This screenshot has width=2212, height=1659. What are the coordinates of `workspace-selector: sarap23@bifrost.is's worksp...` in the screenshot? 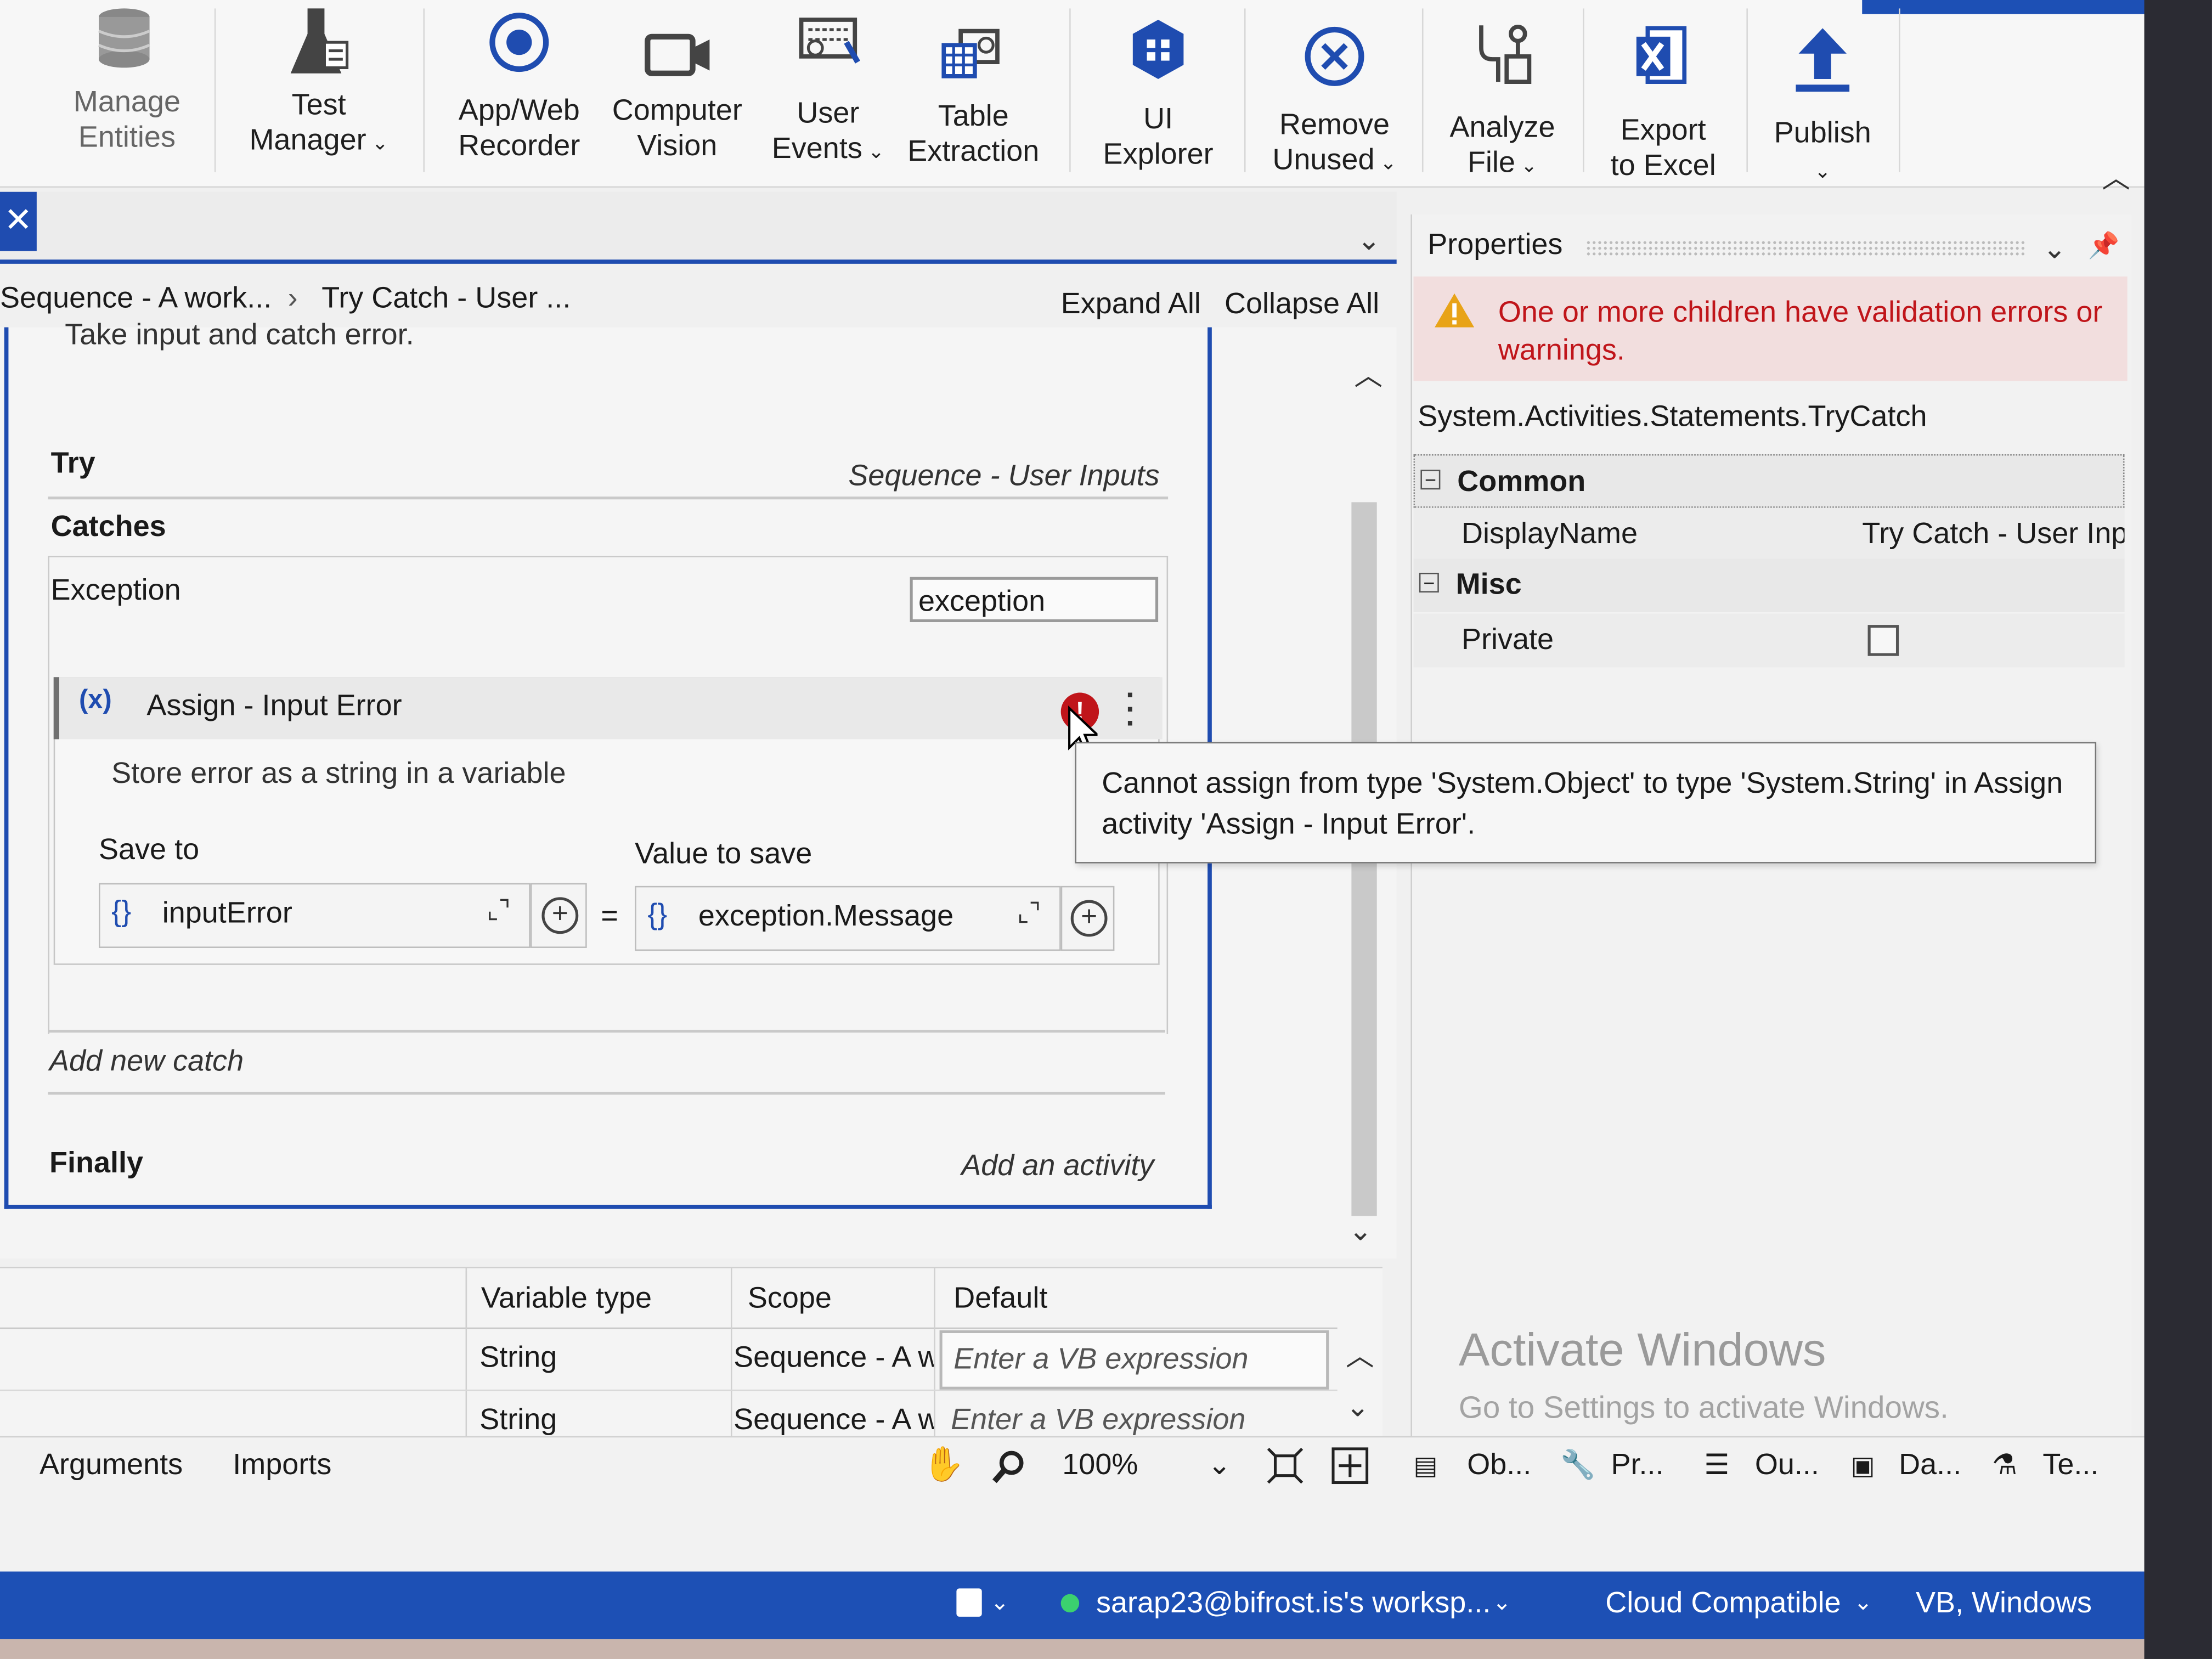 It's located at (1293, 1604).